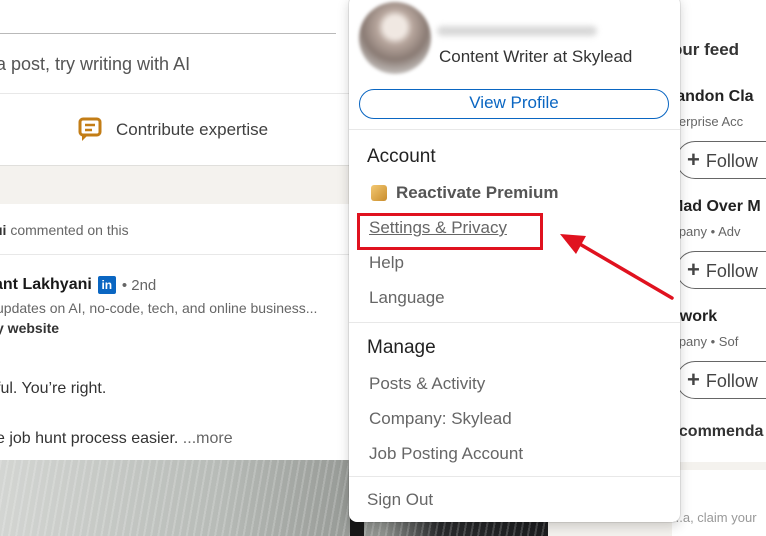  Describe the element at coordinates (139, 285) in the screenshot. I see `connection-degree: • 2nd` at that location.